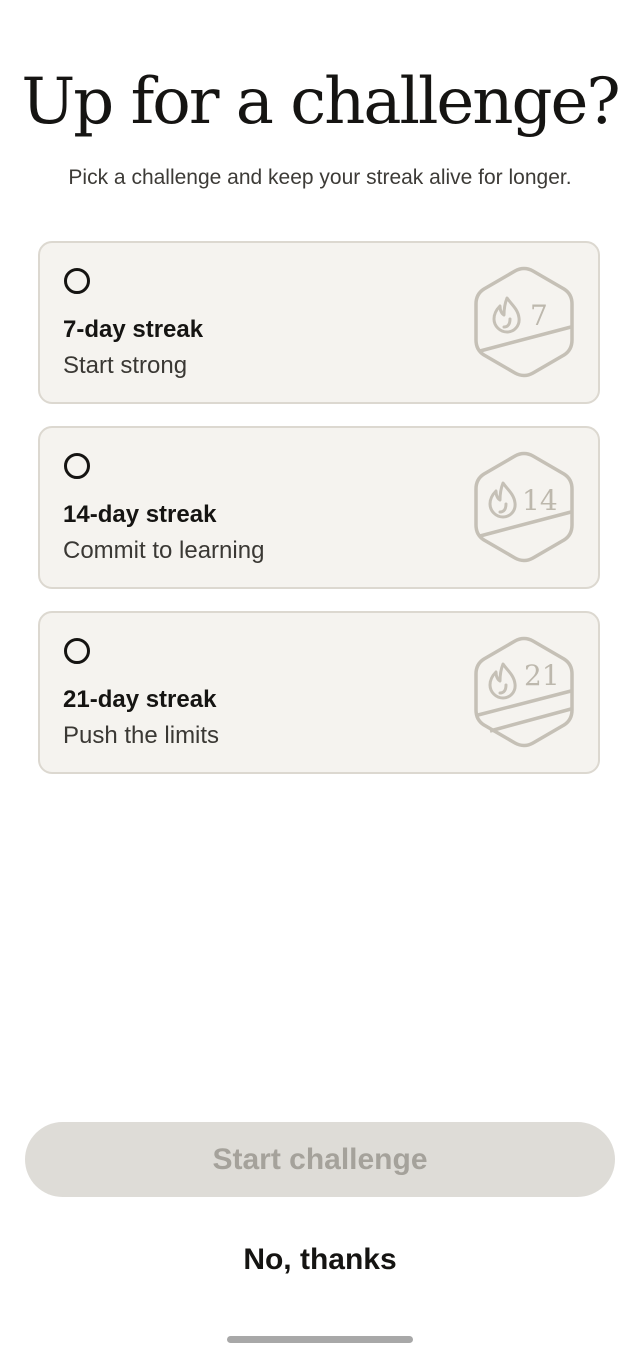 The image size is (640, 1360). Describe the element at coordinates (319, 322) in the screenshot. I see `challenge-option-7-day: 7-day streak Start strong 7` at that location.